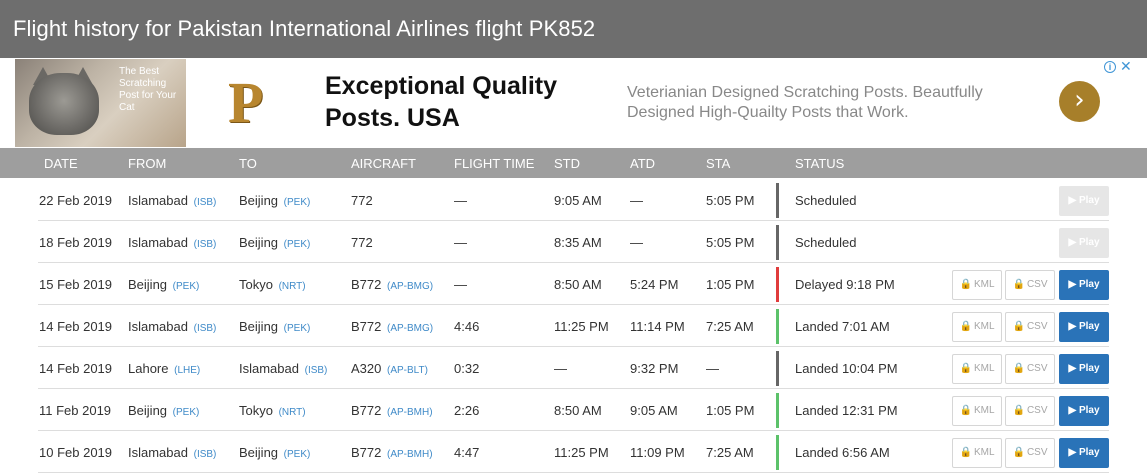 The height and width of the screenshot is (474, 1147). I want to click on aircraft-type: A320, so click(366, 368).